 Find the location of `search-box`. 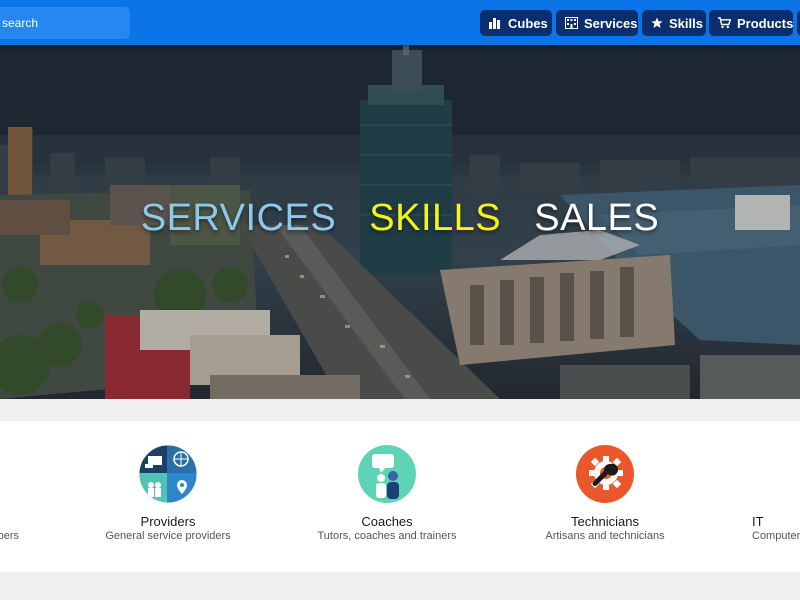

search-box is located at coordinates (65, 23).